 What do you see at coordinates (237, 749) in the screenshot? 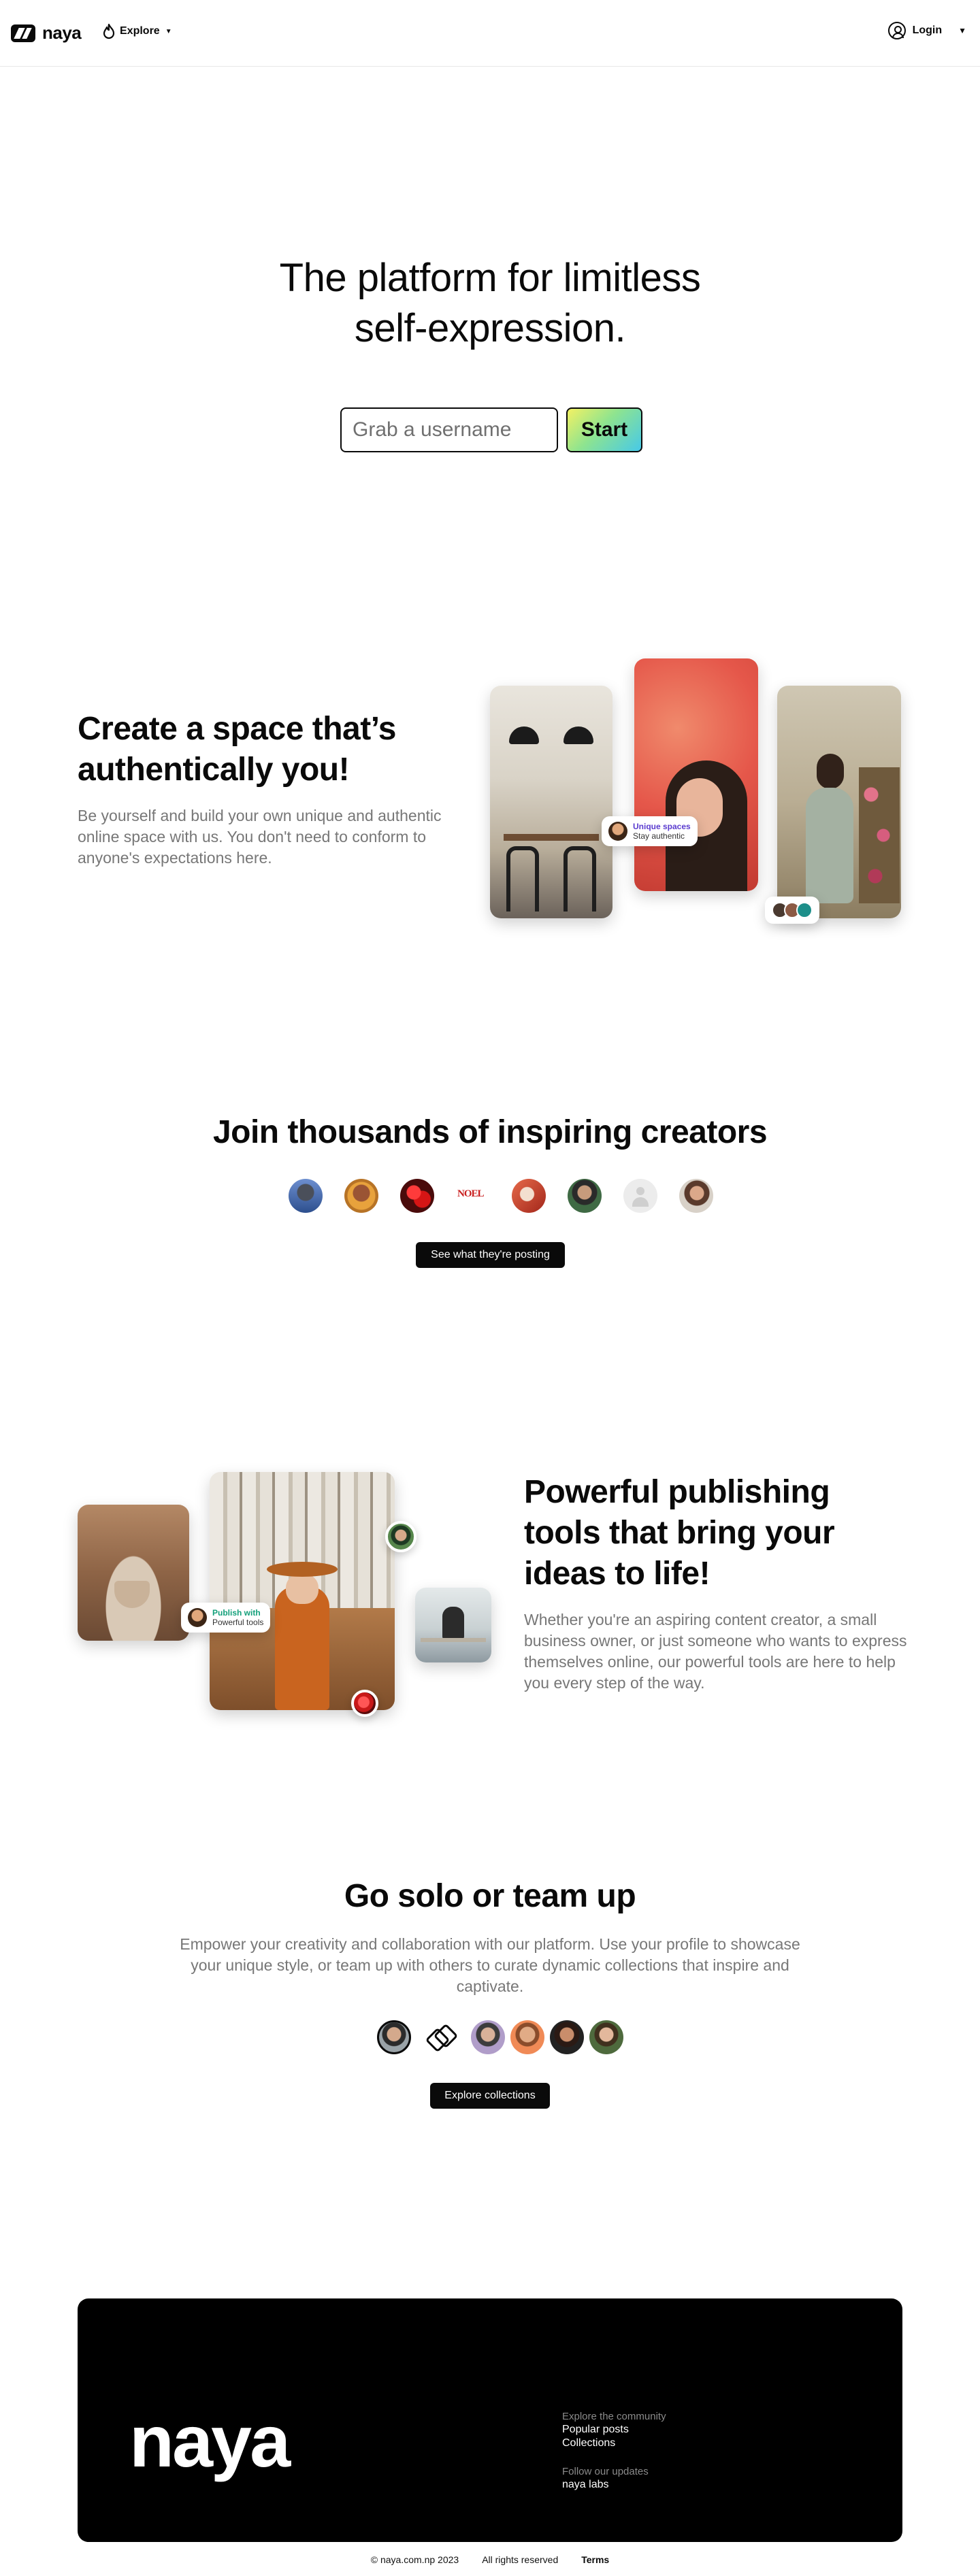
I see `space-section-title: Create a space that’s authentically you!` at bounding box center [237, 749].